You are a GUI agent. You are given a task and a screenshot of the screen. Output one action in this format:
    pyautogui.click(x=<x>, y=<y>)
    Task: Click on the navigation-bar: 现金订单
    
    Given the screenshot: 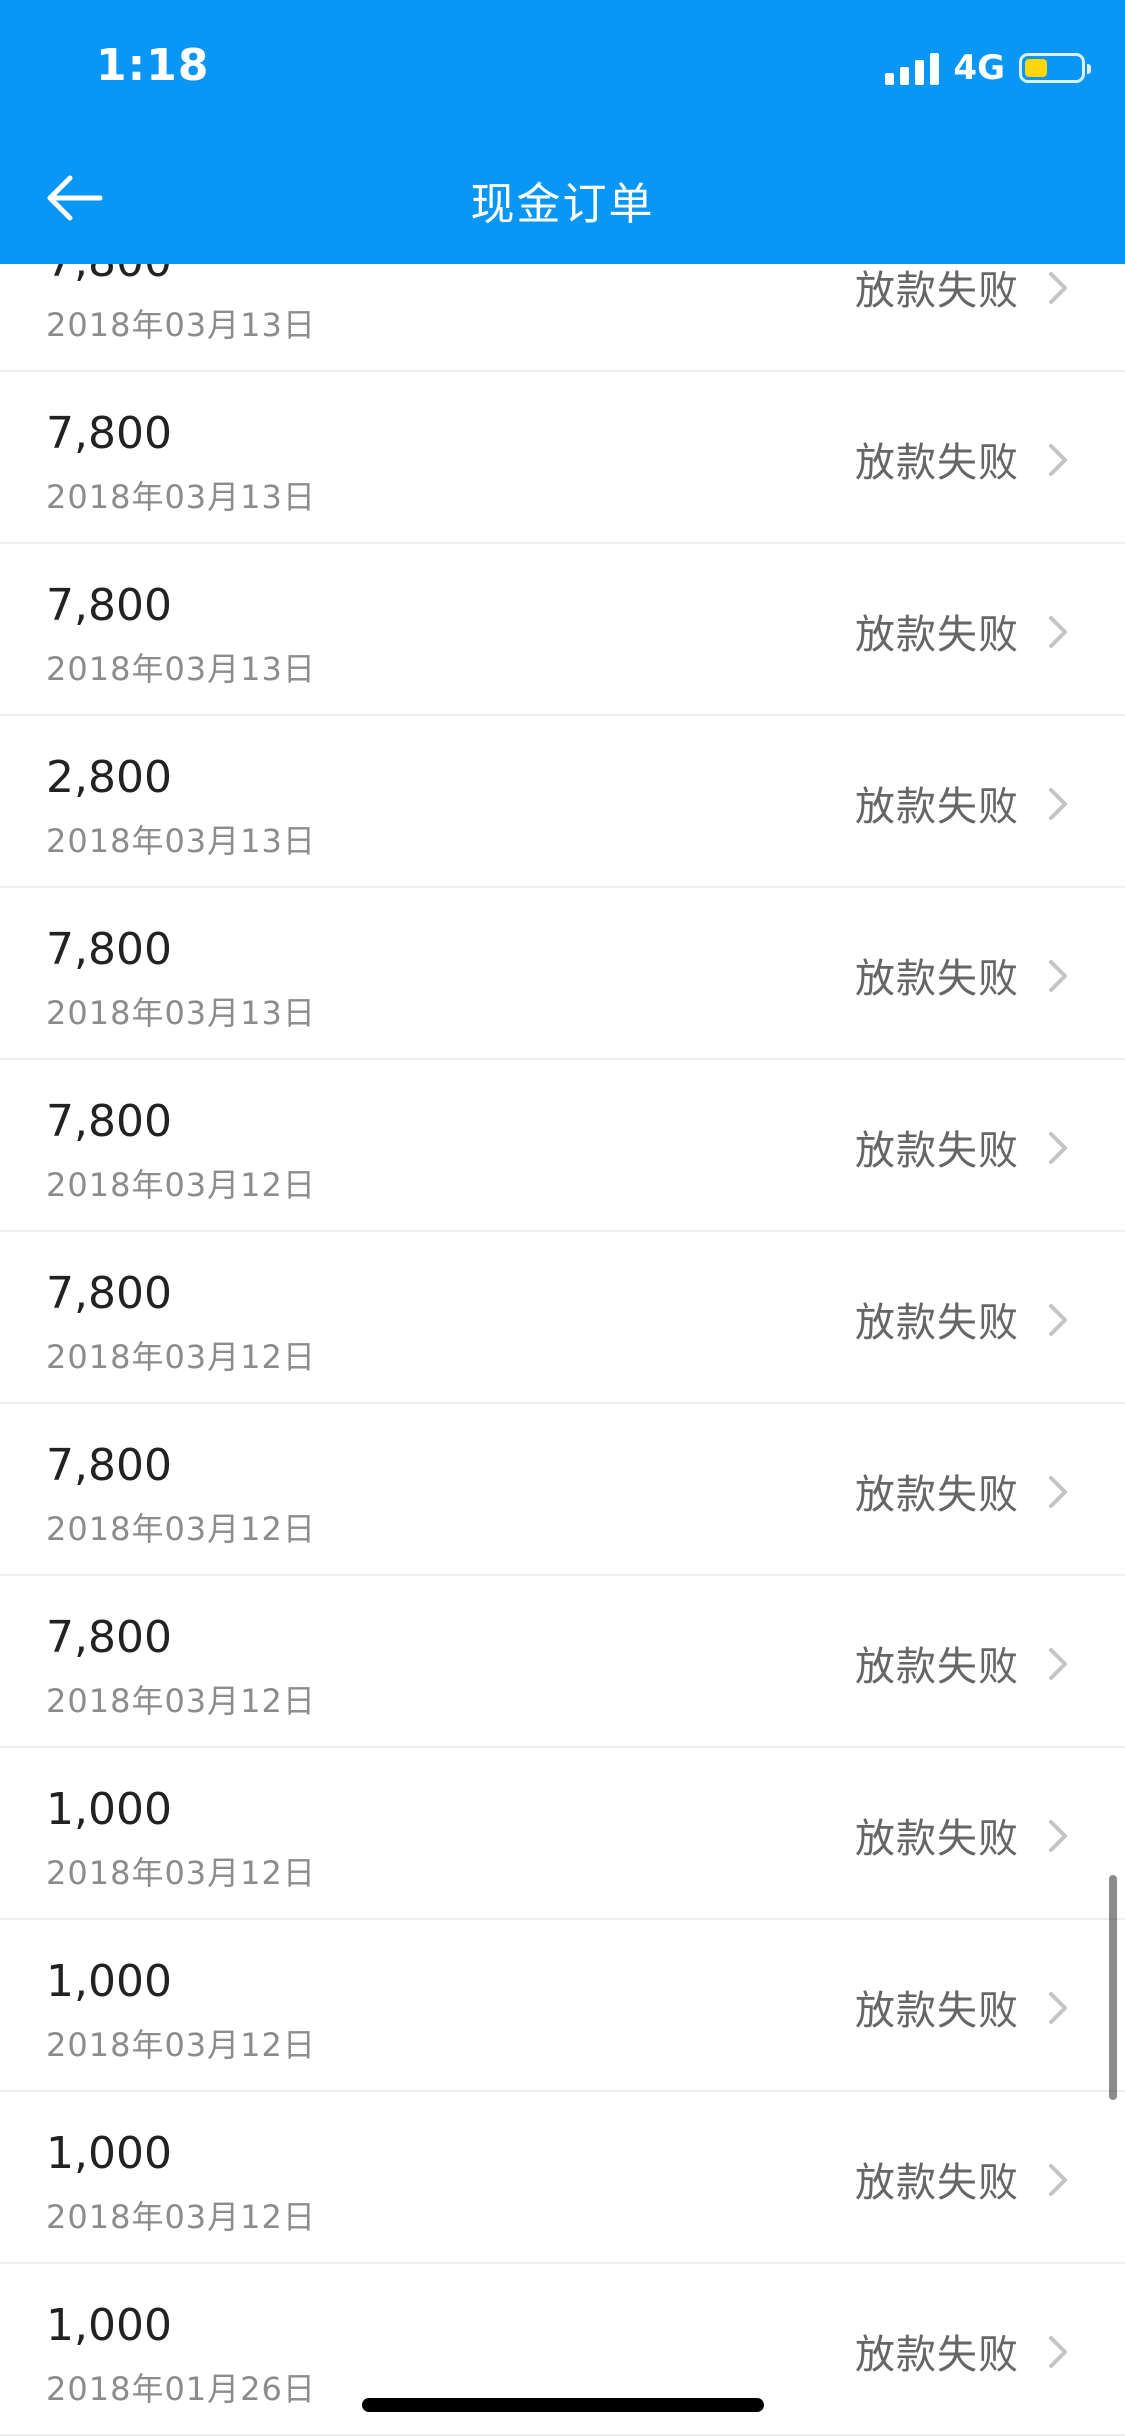 What is the action you would take?
    pyautogui.click(x=562, y=198)
    